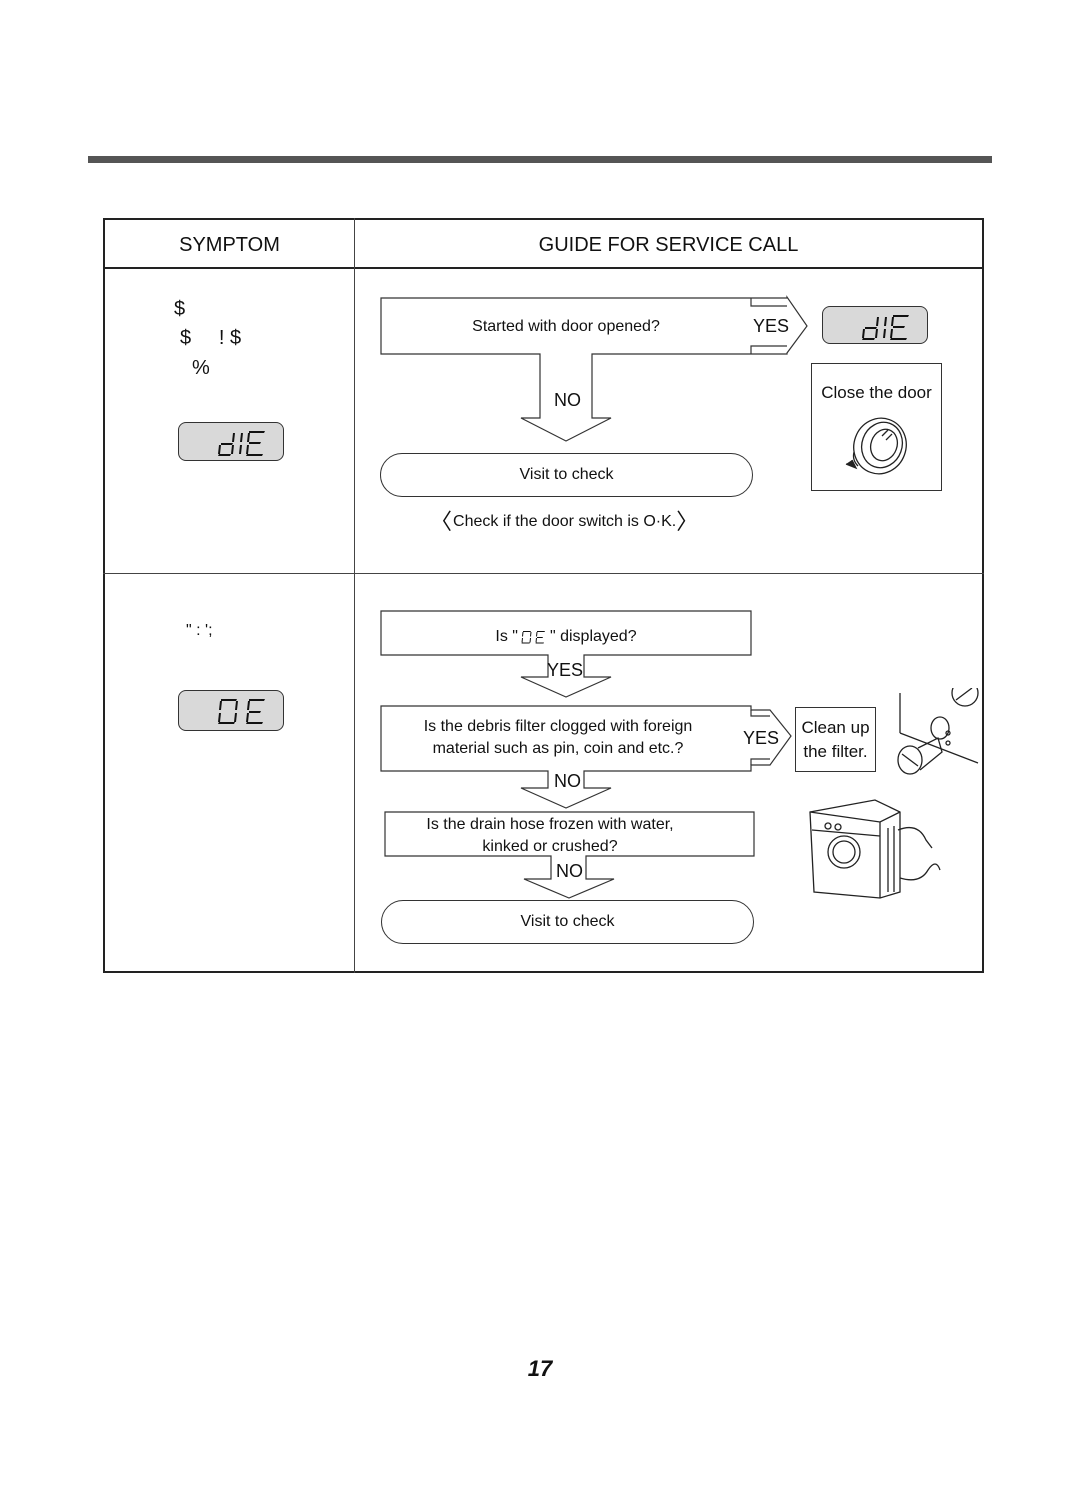 This screenshot has height=1491, width=1080. Describe the element at coordinates (835, 739) in the screenshot. I see `clean-filter-panel: Clean up the filter.` at that location.